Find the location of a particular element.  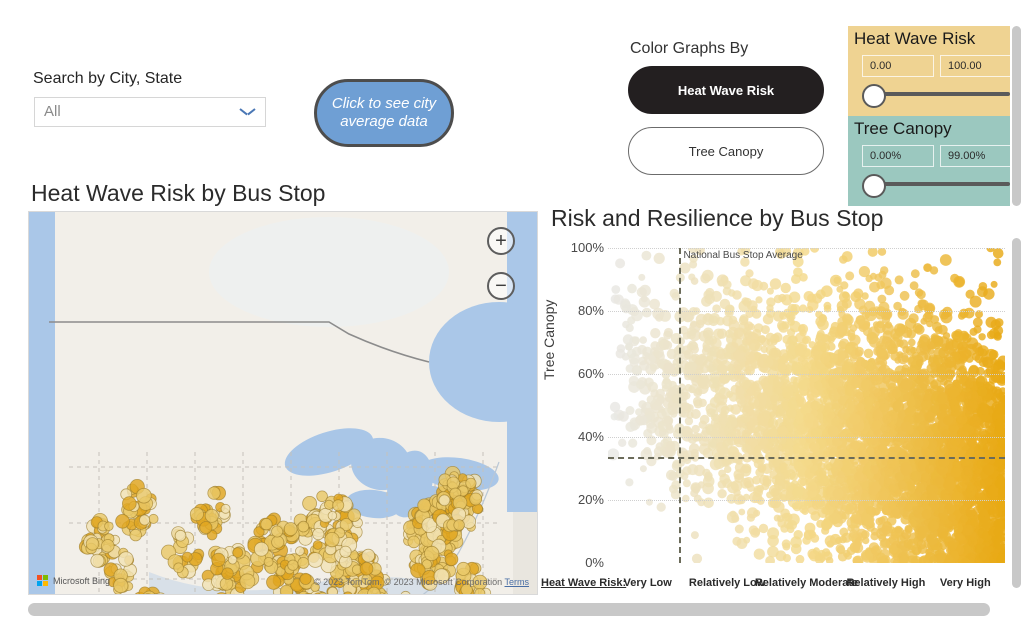

bing-logo: Microsoft Bing is located at coordinates (73, 581).